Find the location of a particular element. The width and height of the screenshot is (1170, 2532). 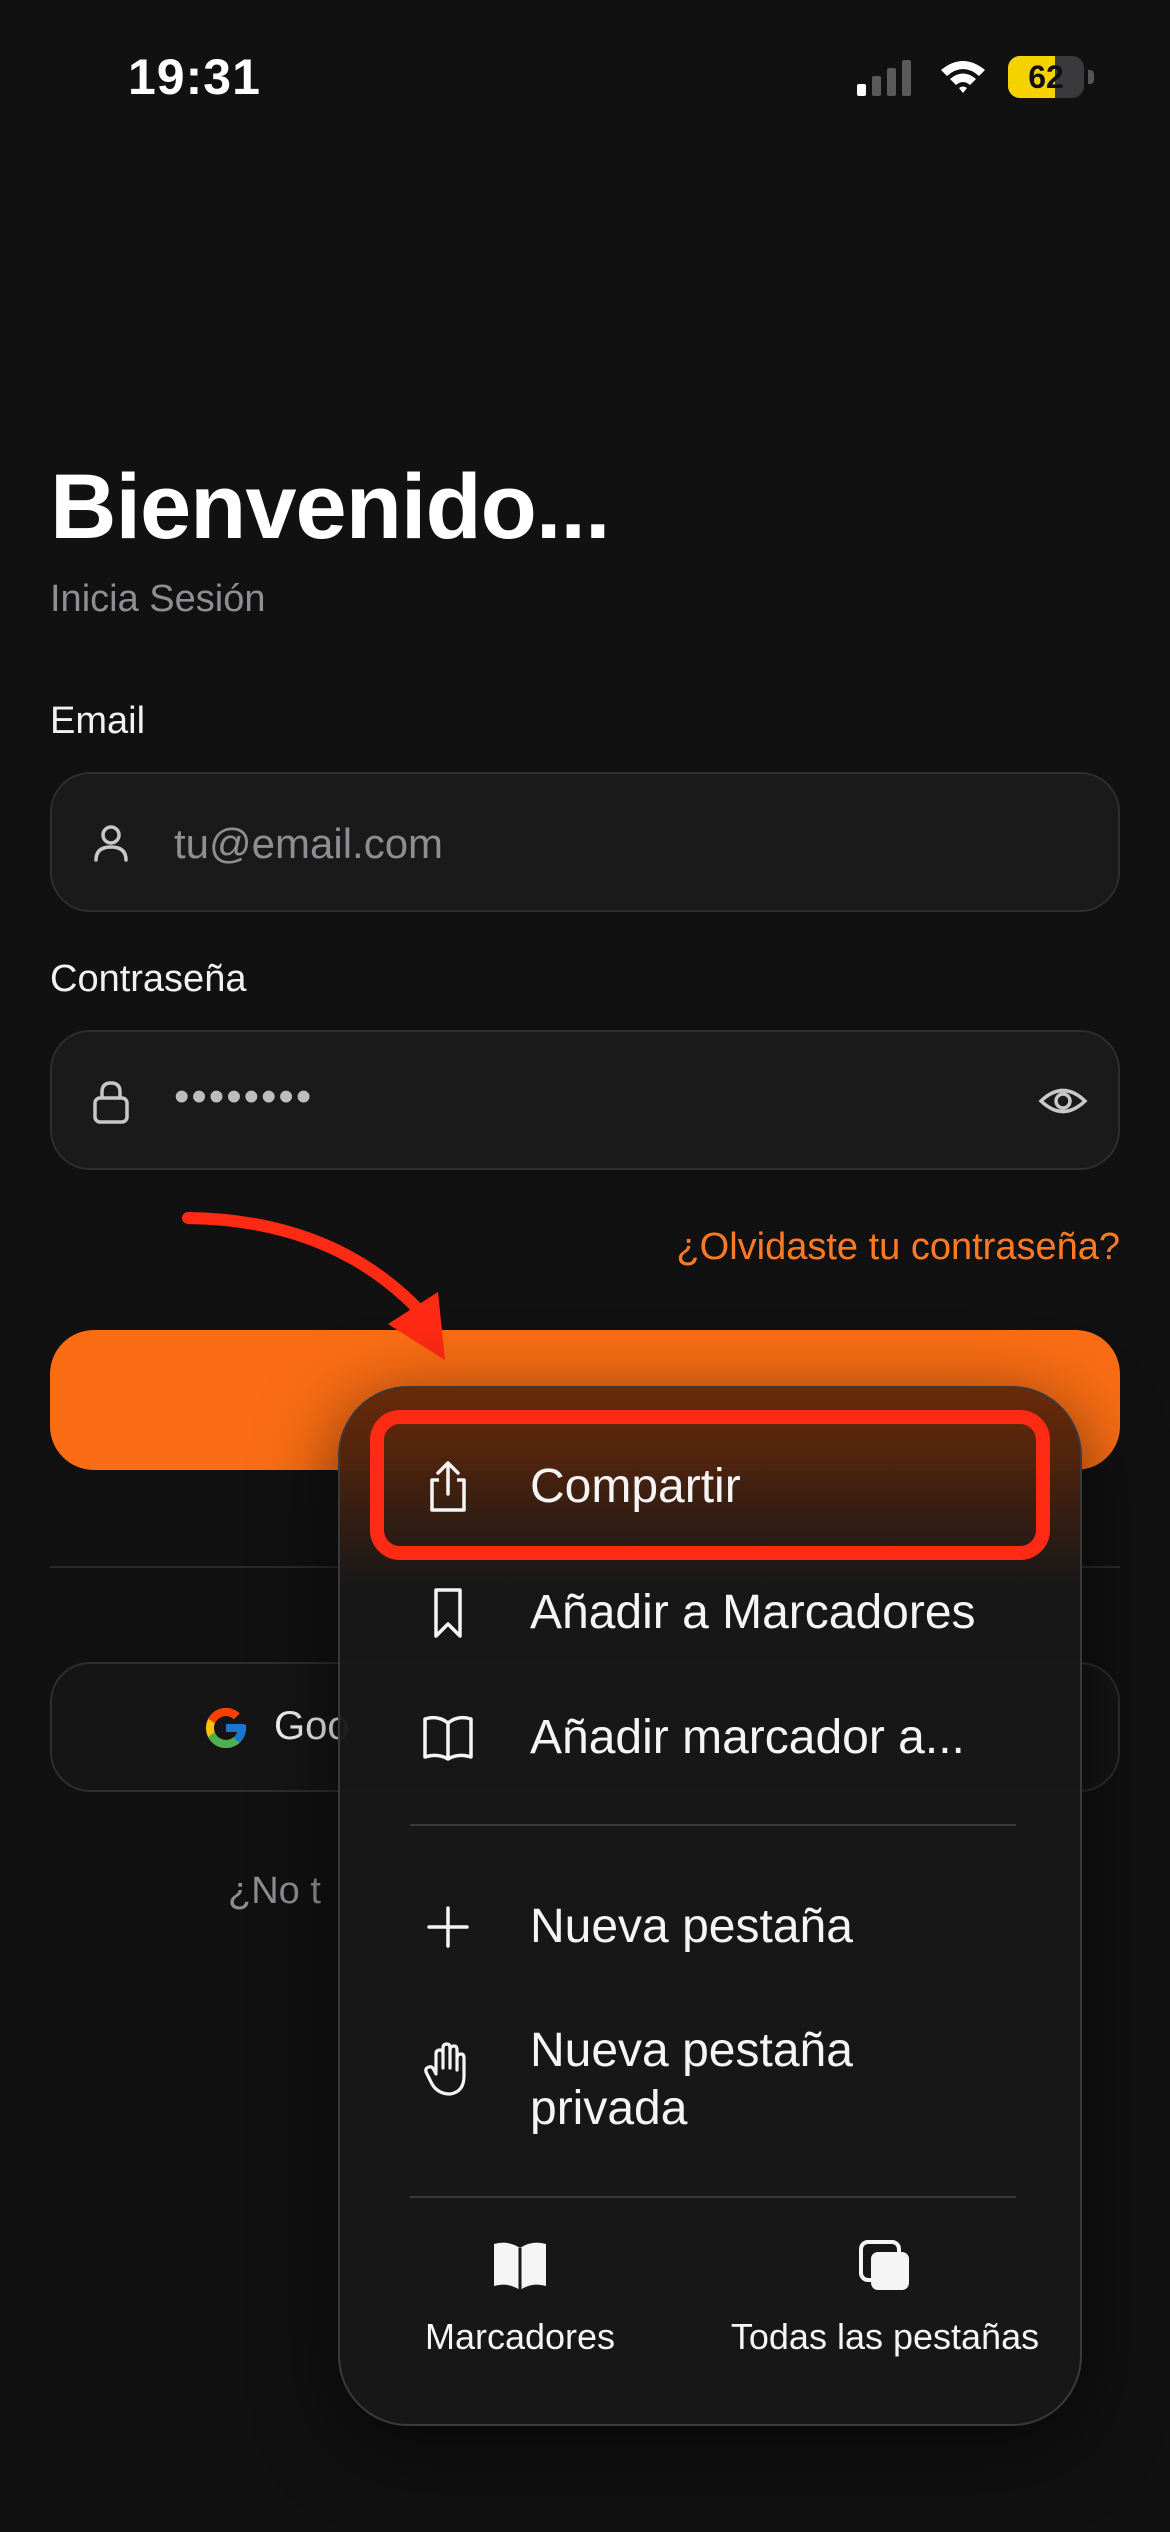

status-bar: 19:31 62 is located at coordinates (585, 75).